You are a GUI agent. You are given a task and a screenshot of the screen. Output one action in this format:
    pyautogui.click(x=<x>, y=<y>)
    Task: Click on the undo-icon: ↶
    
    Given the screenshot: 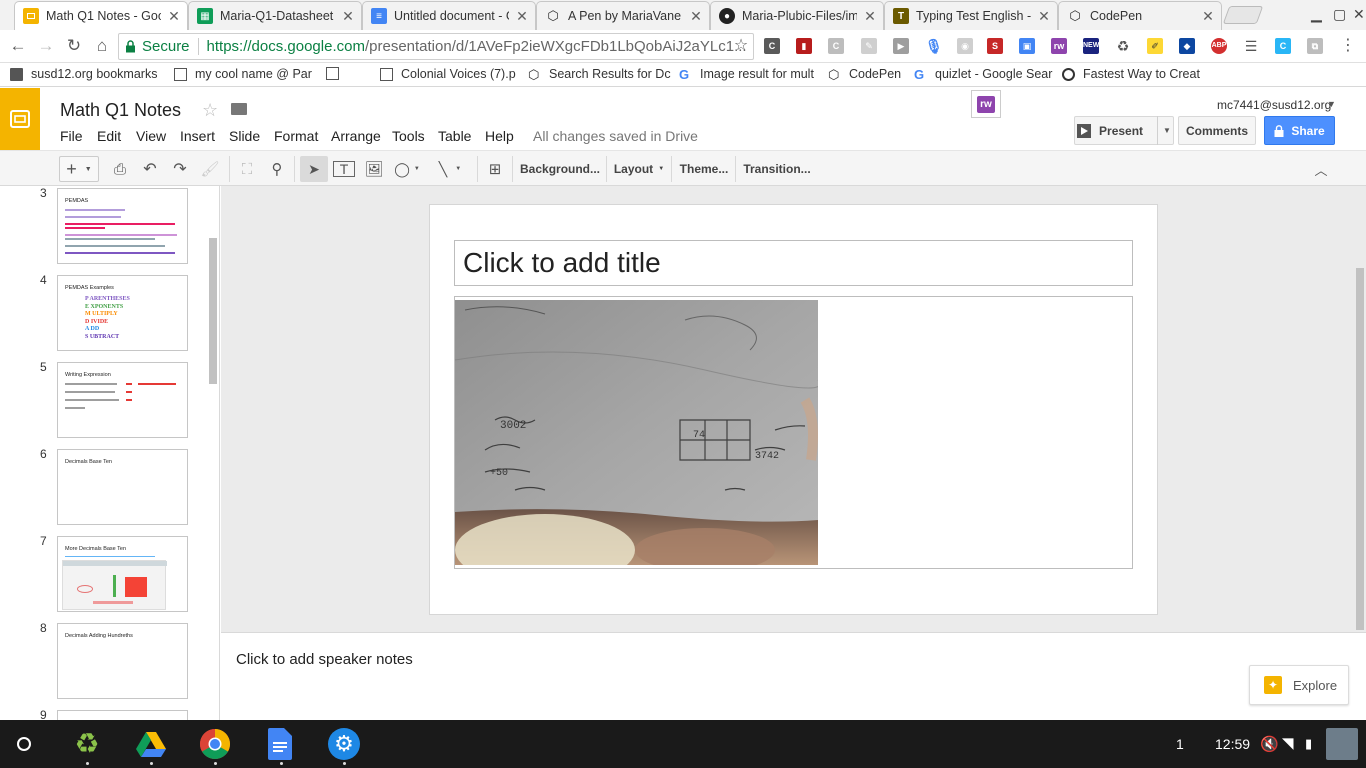 What is the action you would take?
    pyautogui.click(x=150, y=169)
    